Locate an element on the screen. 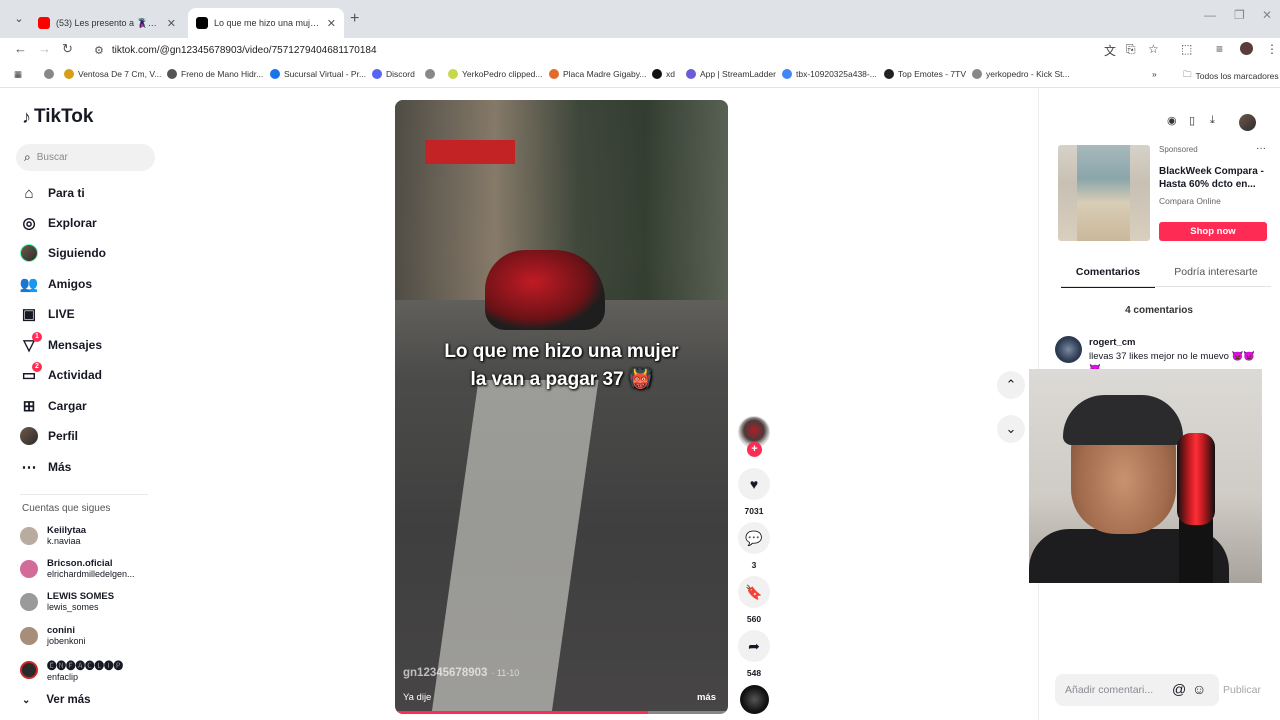 This screenshot has width=1280, height=720. nav-siguiendo: Siguiendo is located at coordinates (63, 253).